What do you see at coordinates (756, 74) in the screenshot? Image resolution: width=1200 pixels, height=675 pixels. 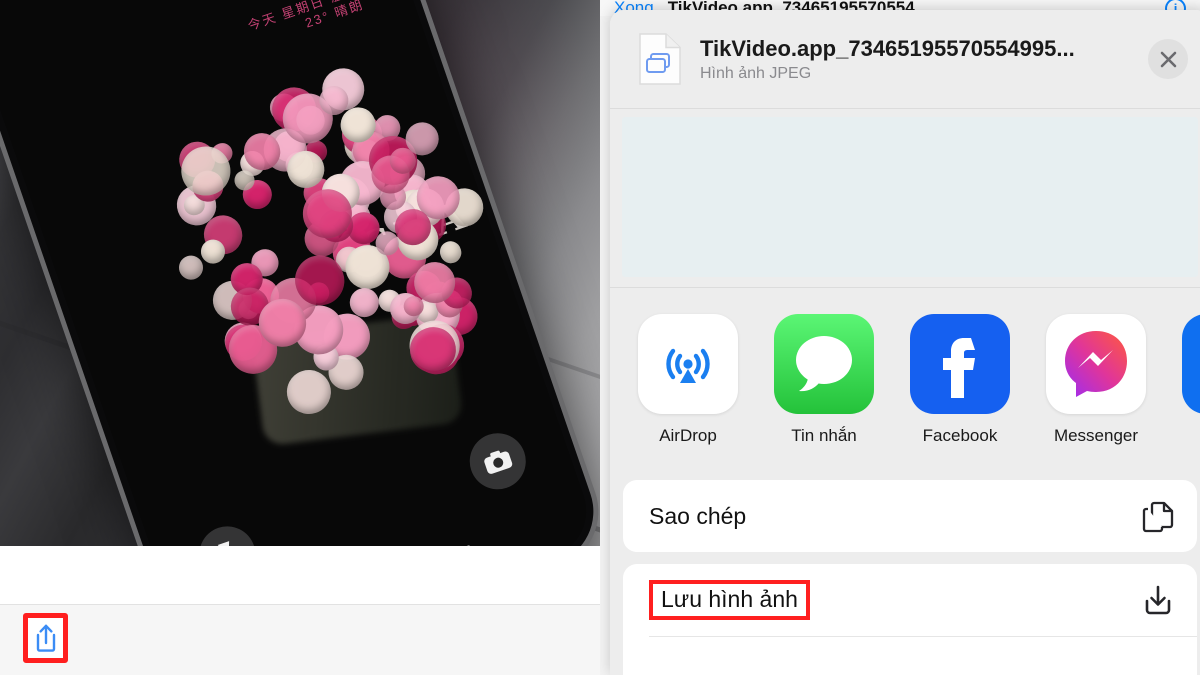 I see `file-kind: Hình ảnh JPEG` at bounding box center [756, 74].